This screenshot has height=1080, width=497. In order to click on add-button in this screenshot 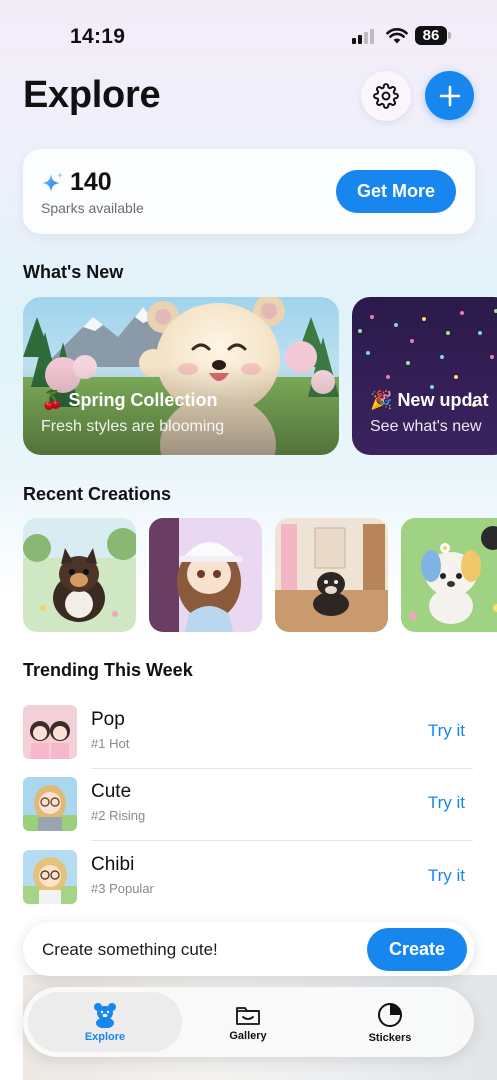, I will do `click(449, 95)`.